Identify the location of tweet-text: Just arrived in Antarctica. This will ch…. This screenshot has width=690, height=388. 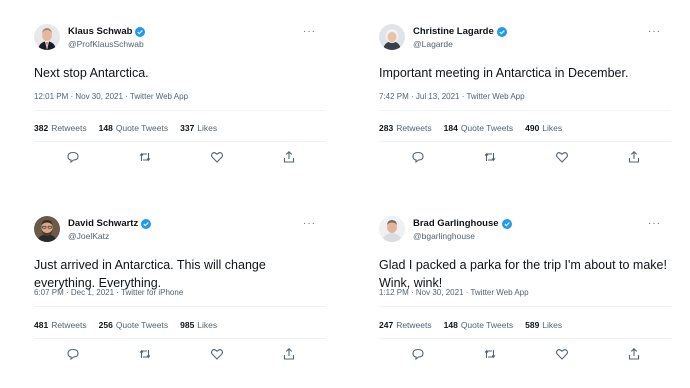
(150, 274).